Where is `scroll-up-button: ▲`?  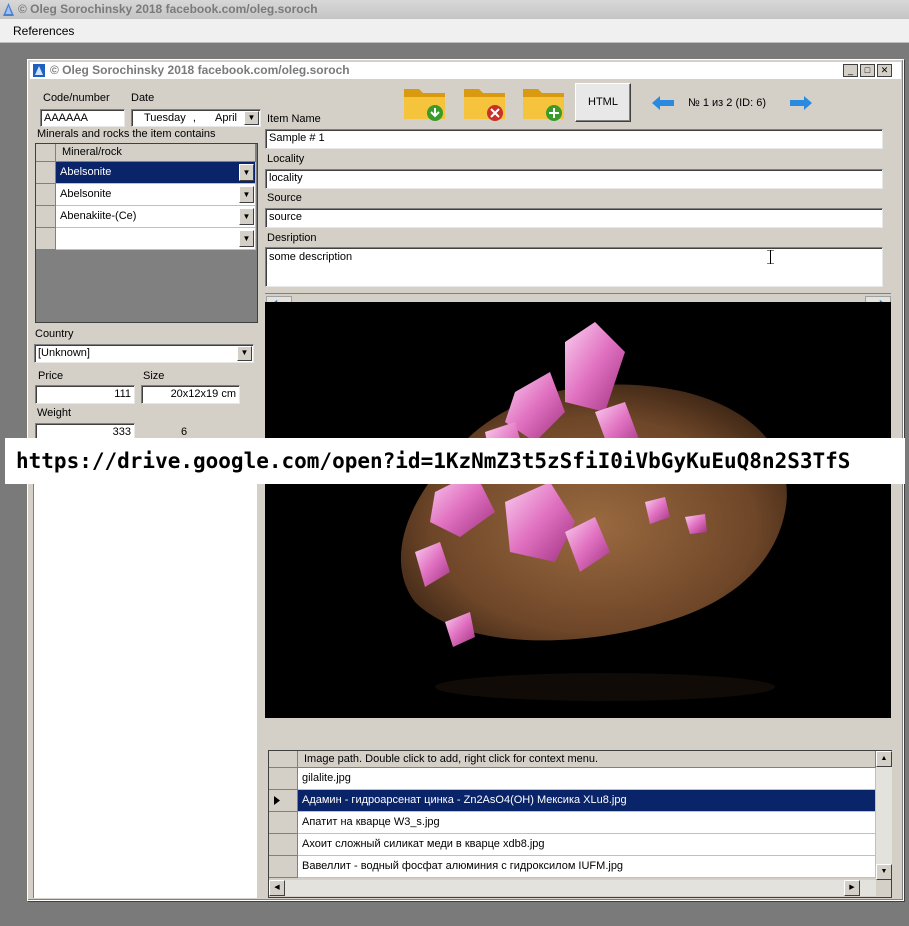 scroll-up-button: ▲ is located at coordinates (884, 759).